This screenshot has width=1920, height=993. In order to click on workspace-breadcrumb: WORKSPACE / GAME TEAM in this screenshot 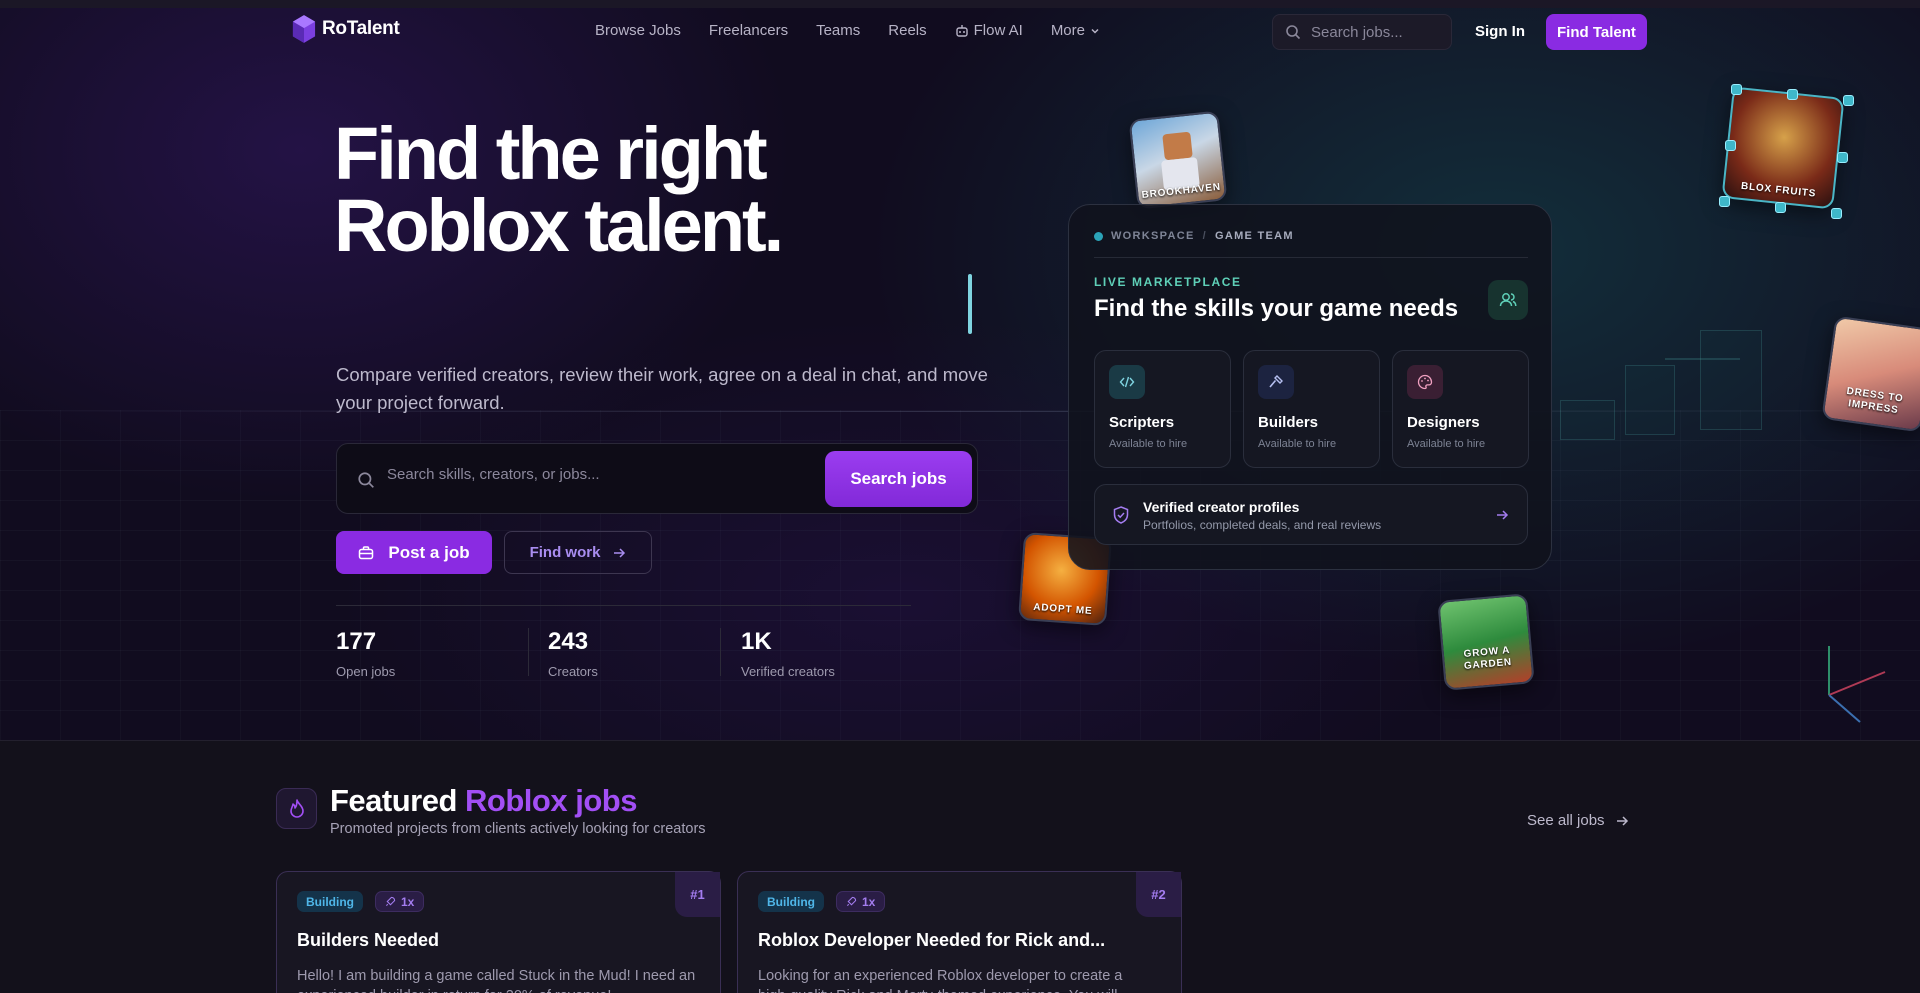, I will do `click(1194, 236)`.